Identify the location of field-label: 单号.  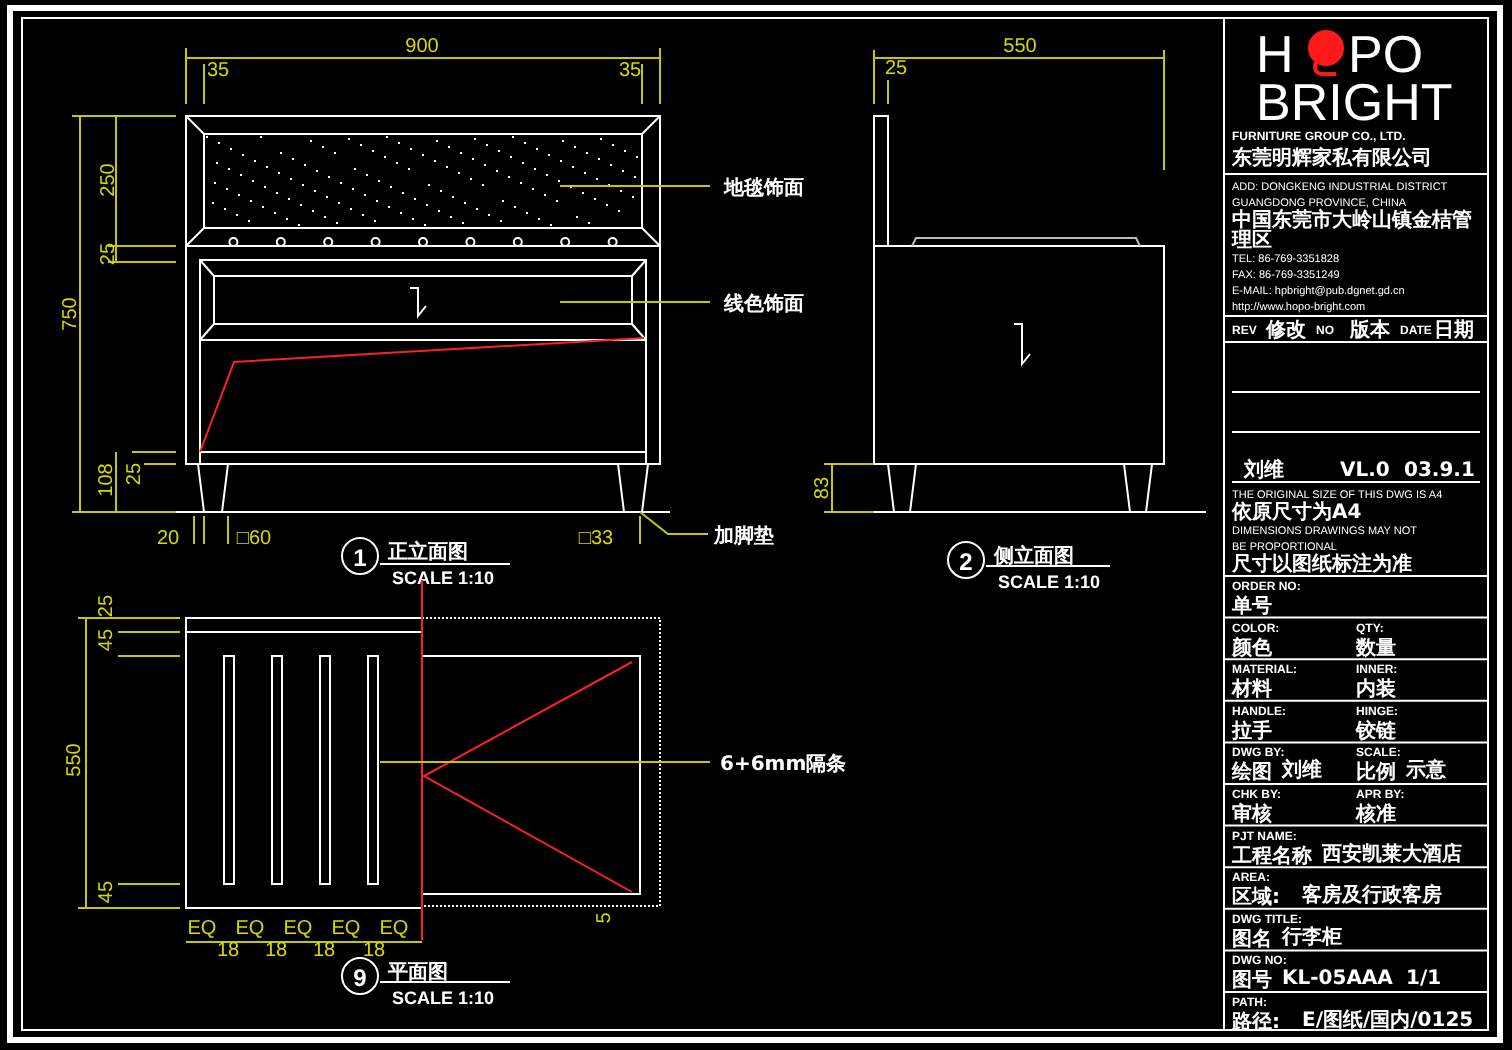
(1252, 607).